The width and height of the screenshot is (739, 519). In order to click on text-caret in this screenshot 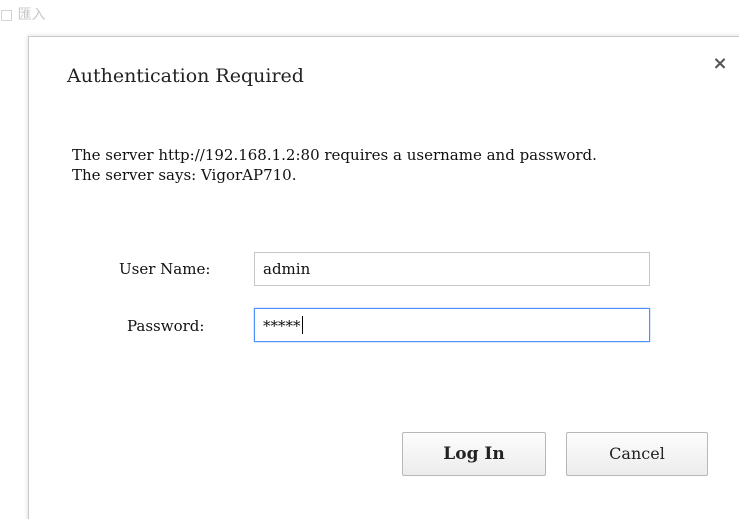, I will do `click(302, 325)`.